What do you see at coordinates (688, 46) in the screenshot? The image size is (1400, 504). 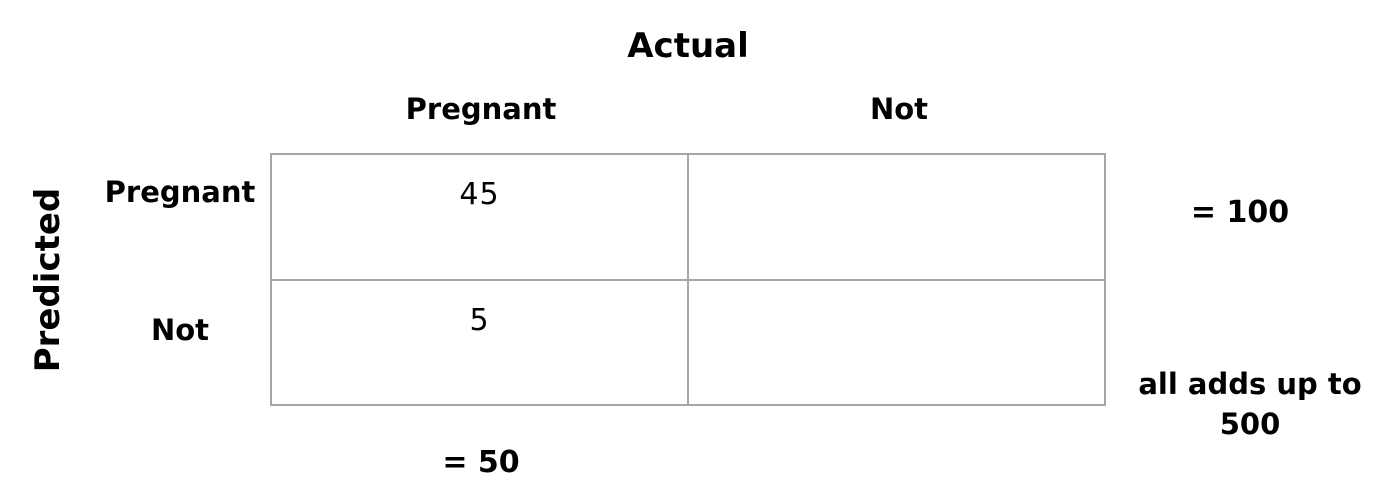 I see `actual-axis-title: Actual` at bounding box center [688, 46].